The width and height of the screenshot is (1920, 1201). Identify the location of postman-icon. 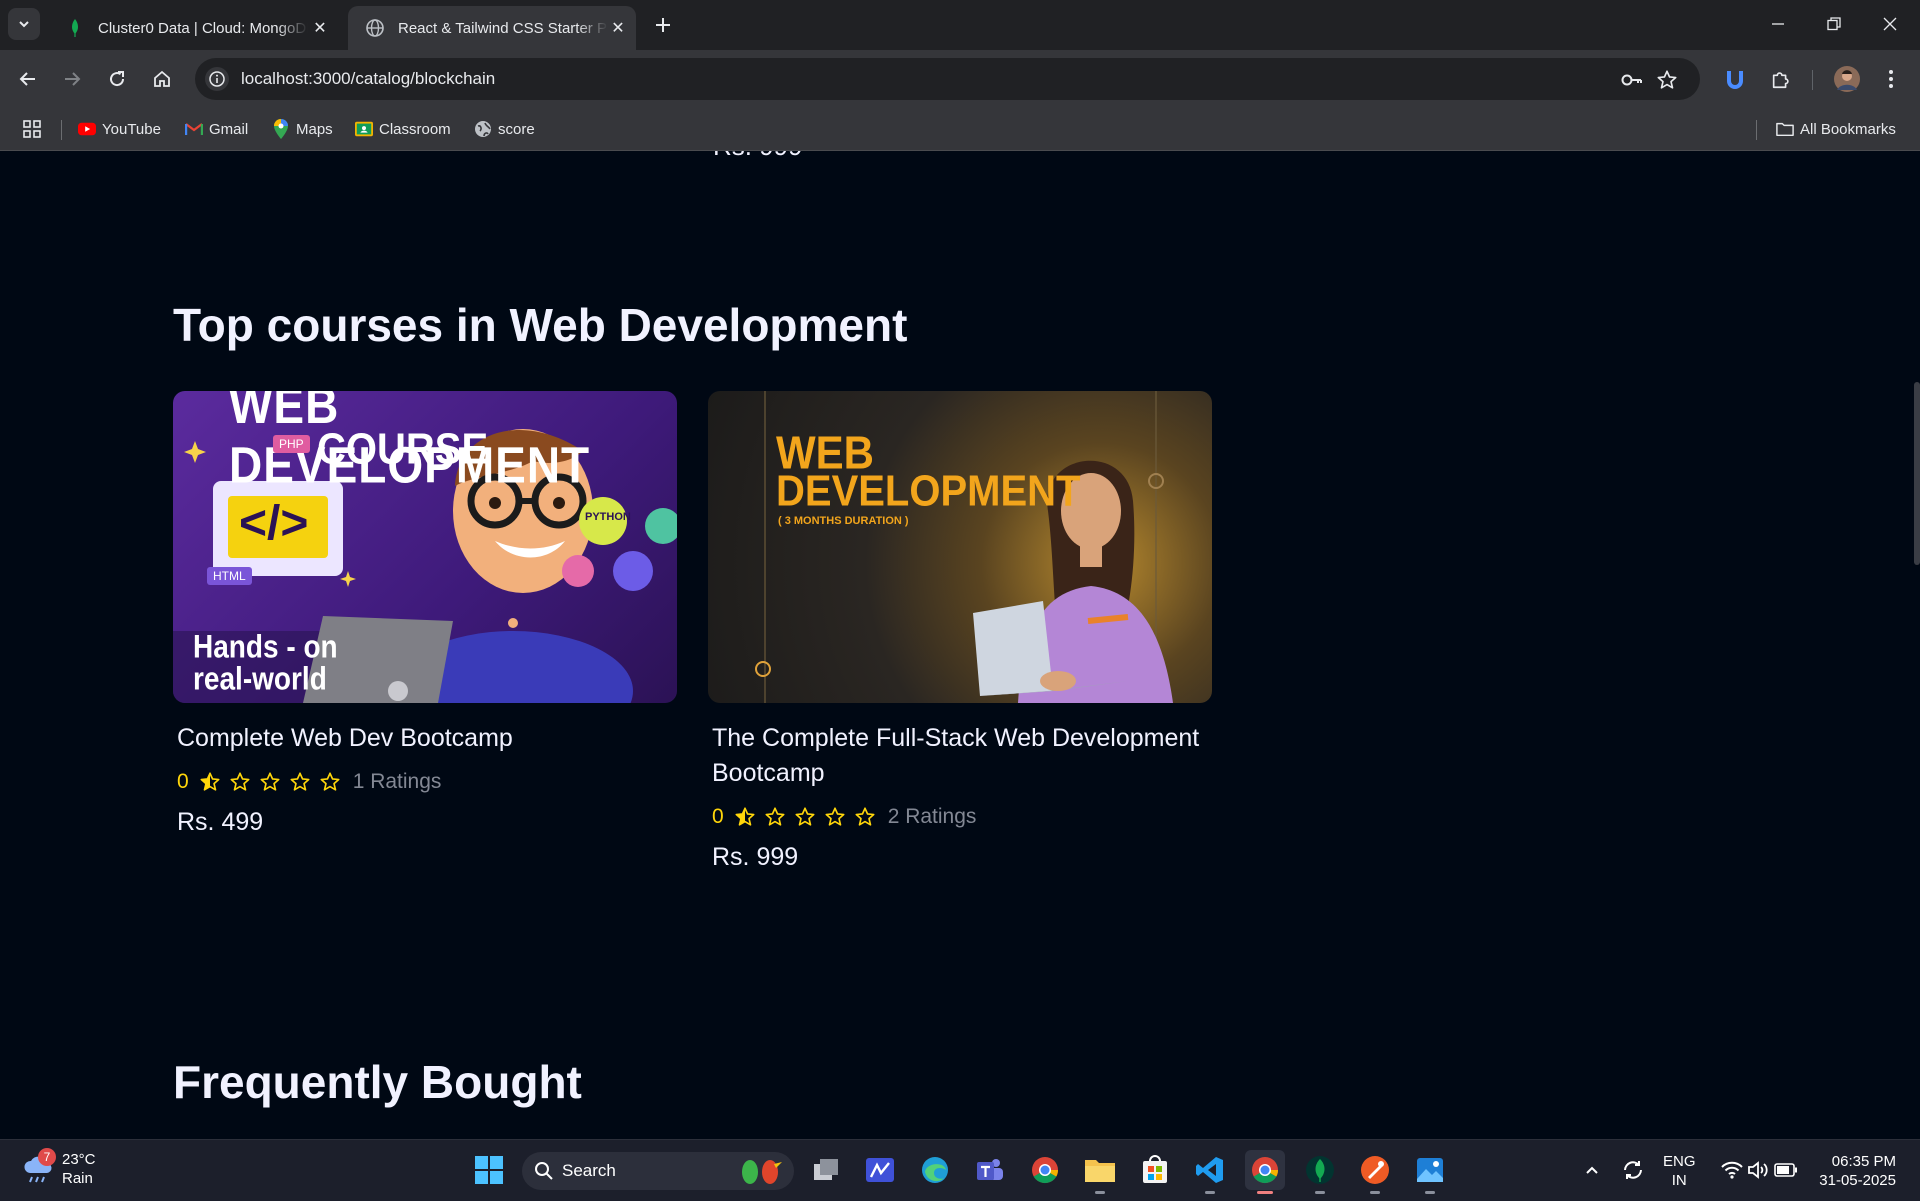
(1375, 1170).